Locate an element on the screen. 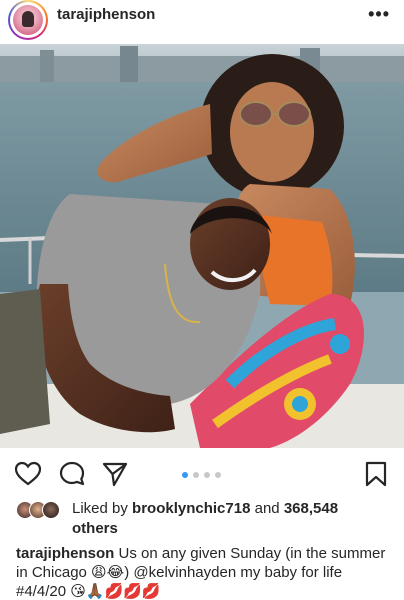  avatar-icon is located at coordinates (28, 20).